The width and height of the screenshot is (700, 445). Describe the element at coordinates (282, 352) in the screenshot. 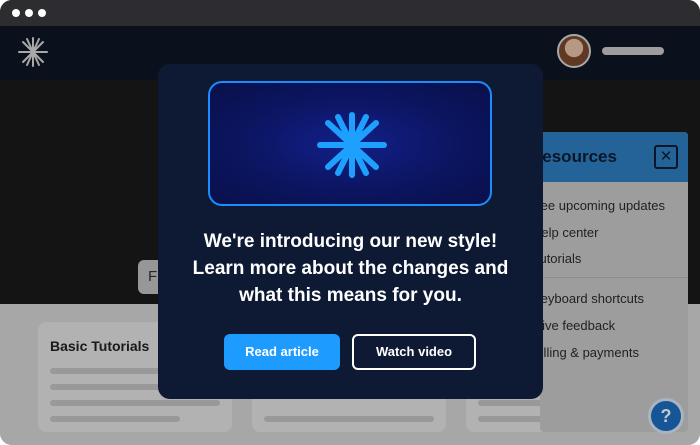

I see `read-article-button: Read article` at that location.